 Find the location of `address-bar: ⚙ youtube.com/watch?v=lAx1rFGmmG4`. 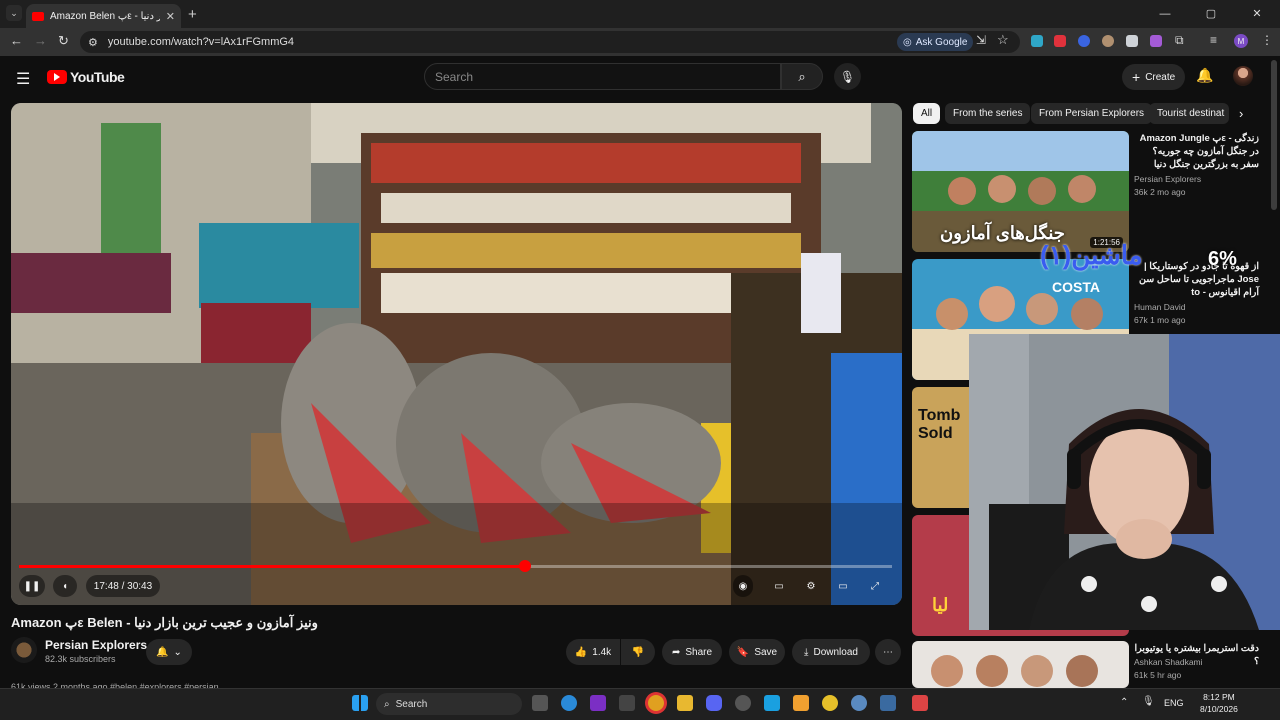

address-bar: ⚙ youtube.com/watch?v=lAx1rFGmmG4 is located at coordinates (550, 42).